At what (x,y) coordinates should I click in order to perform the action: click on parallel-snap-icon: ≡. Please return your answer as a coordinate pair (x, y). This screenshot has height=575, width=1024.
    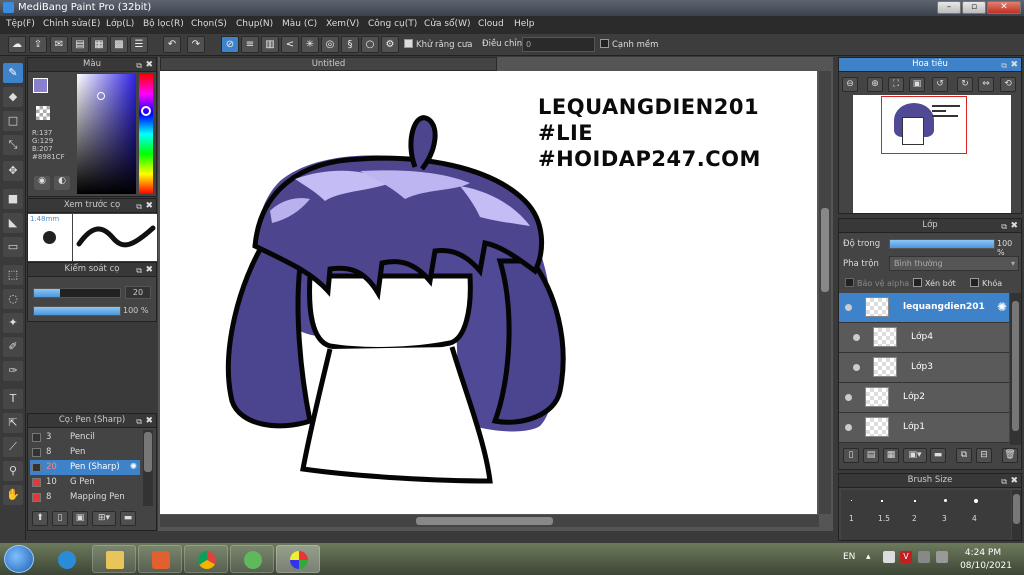
    Looking at the image, I should click on (250, 44).